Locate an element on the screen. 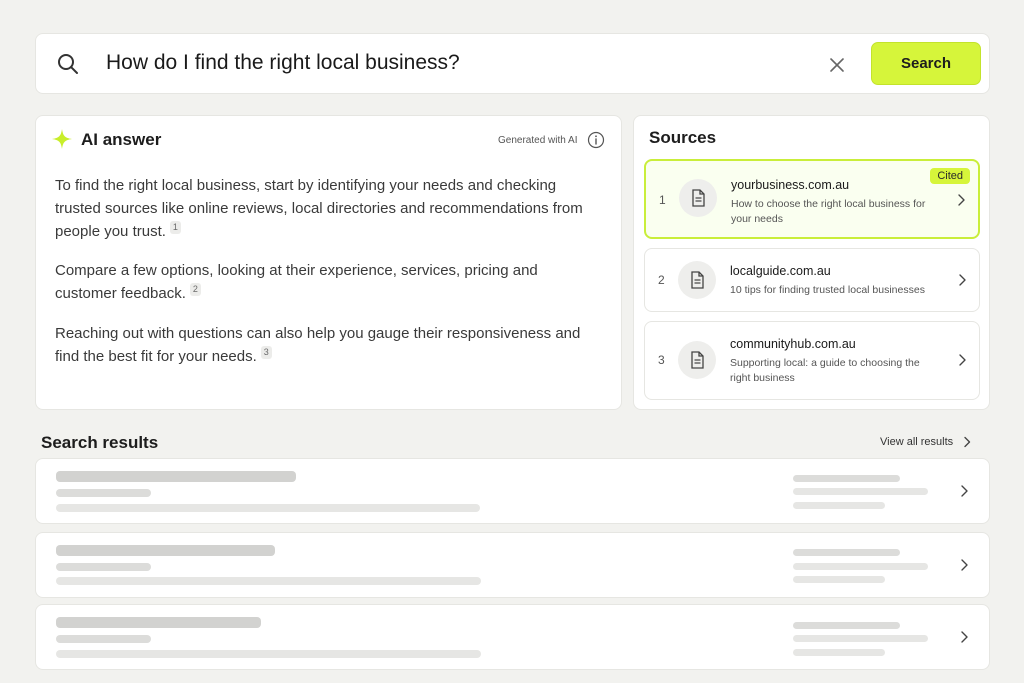  citation-marker: 3 is located at coordinates (266, 352).